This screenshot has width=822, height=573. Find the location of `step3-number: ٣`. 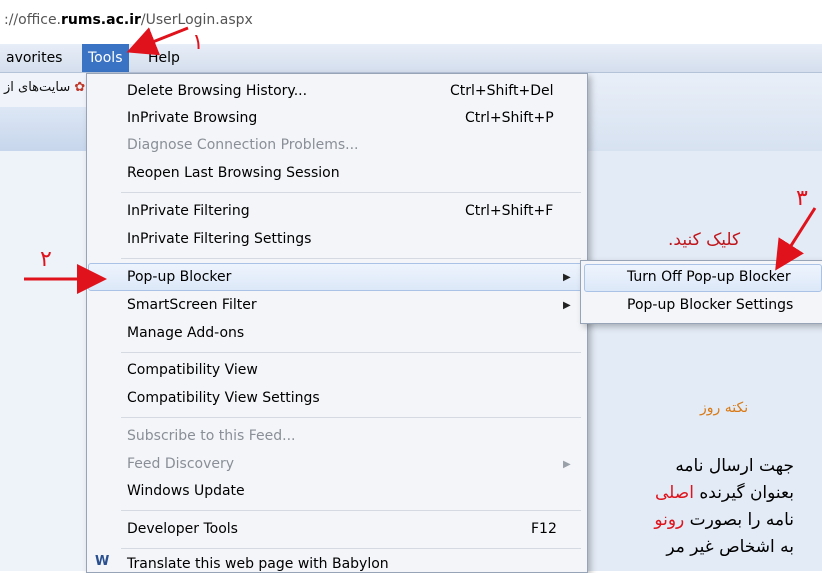

step3-number: ٣ is located at coordinates (802, 198).